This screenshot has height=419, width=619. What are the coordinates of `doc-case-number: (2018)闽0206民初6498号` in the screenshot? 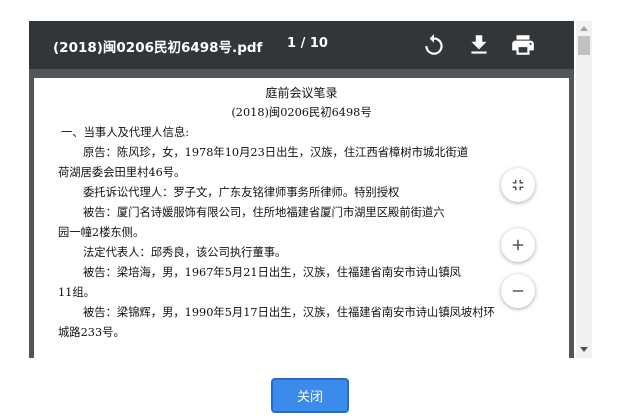 It's located at (301, 112).